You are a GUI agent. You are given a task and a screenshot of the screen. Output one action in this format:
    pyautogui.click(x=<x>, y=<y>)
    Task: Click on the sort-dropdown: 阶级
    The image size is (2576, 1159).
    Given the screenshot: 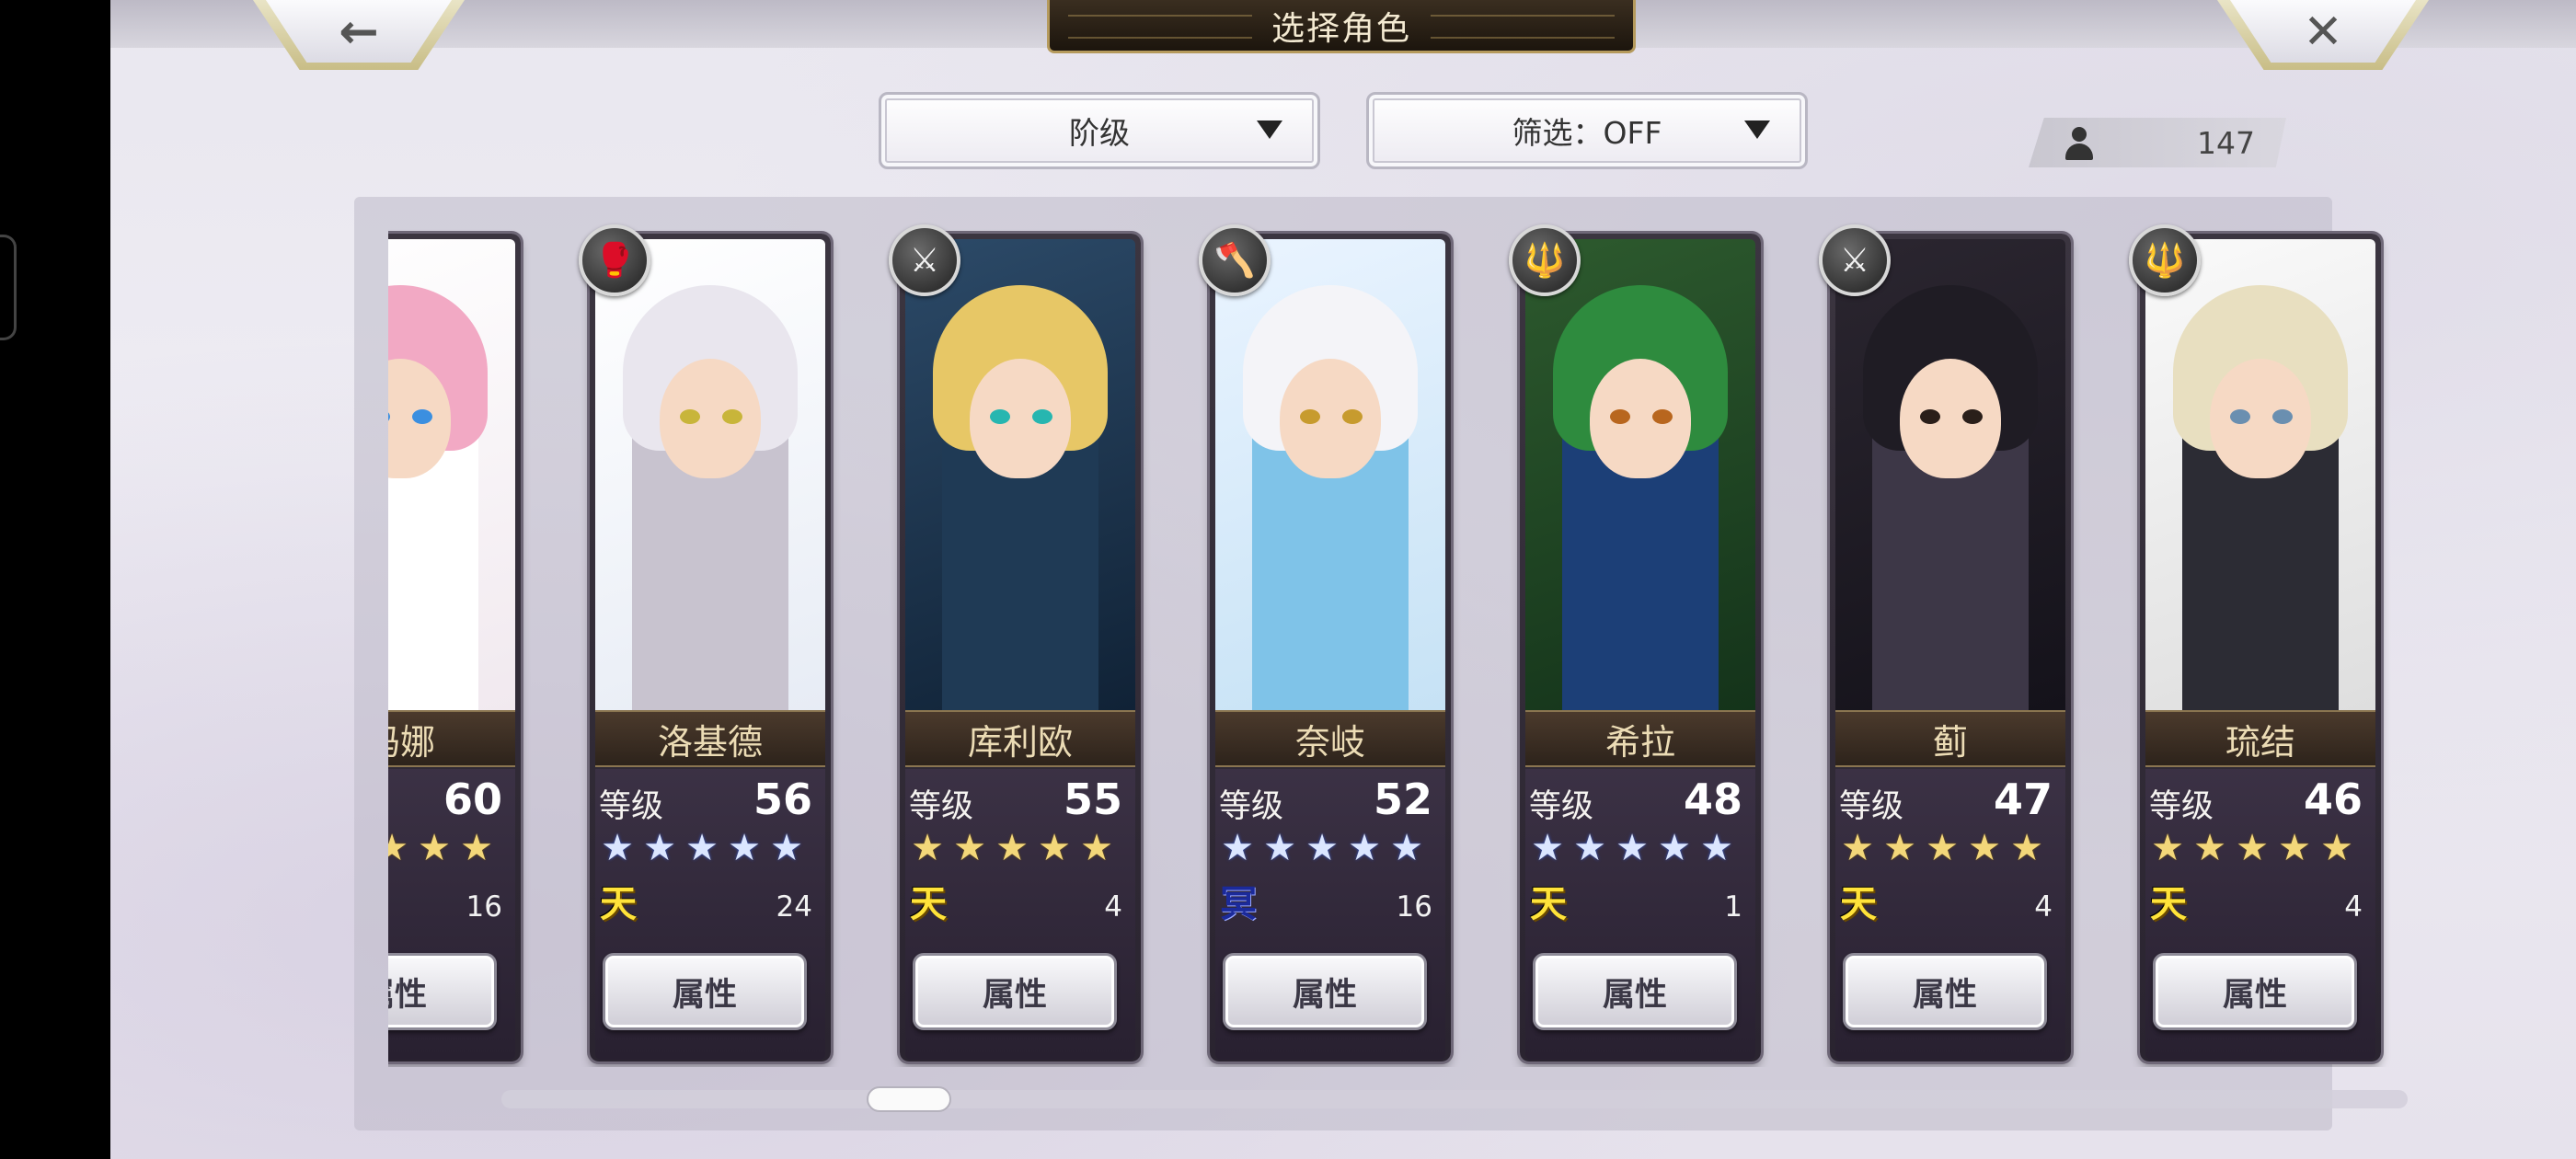 What is the action you would take?
    pyautogui.click(x=1099, y=130)
    